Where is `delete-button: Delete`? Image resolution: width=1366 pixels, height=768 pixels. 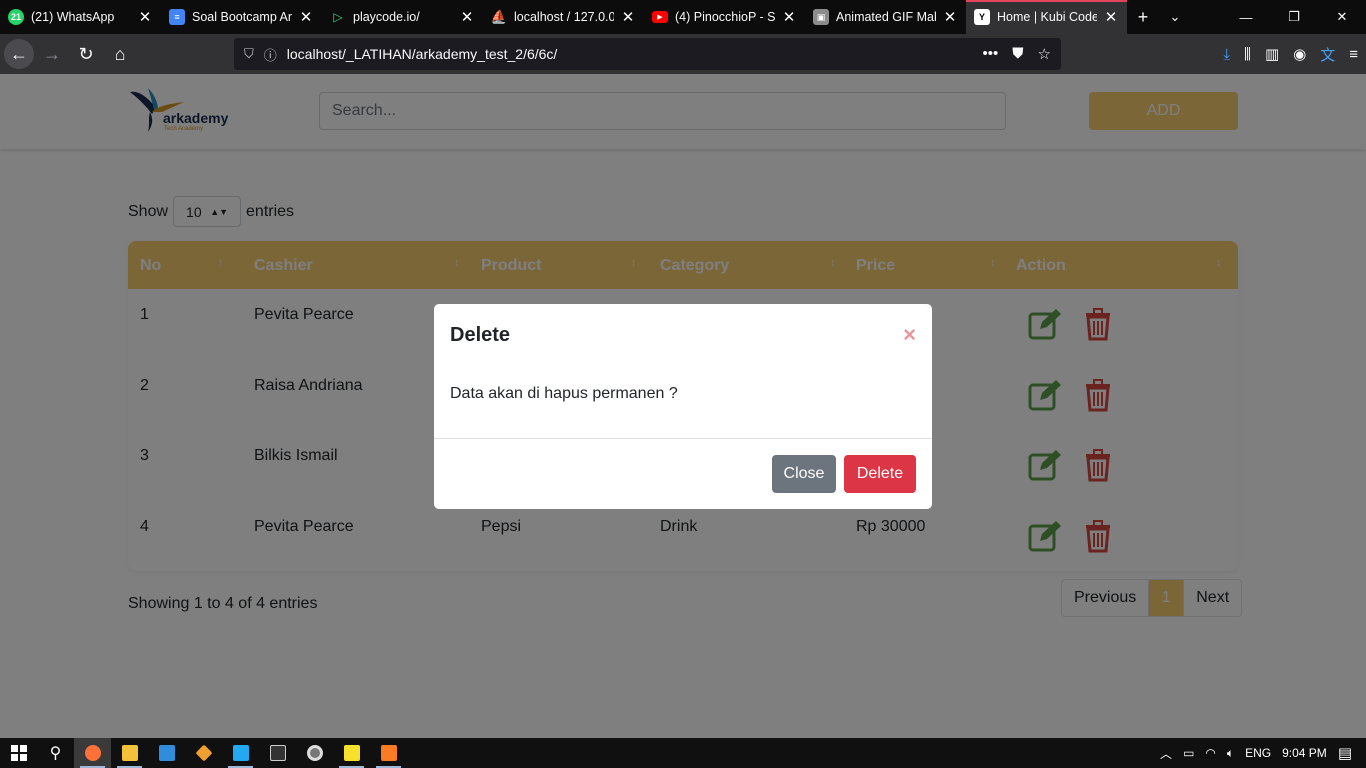 delete-button: Delete is located at coordinates (880, 474).